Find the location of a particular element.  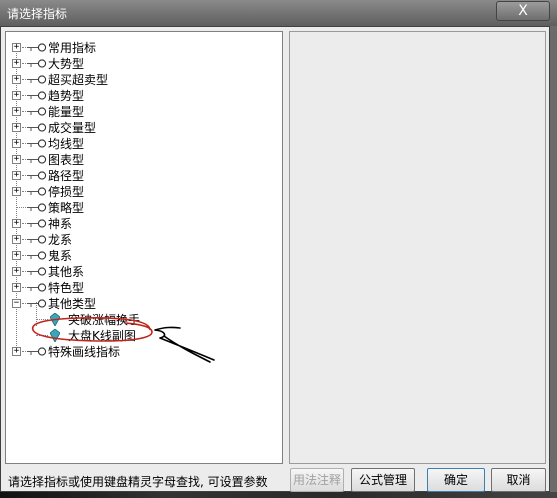

tree-item-label: 常用指标 is located at coordinates (72, 48).